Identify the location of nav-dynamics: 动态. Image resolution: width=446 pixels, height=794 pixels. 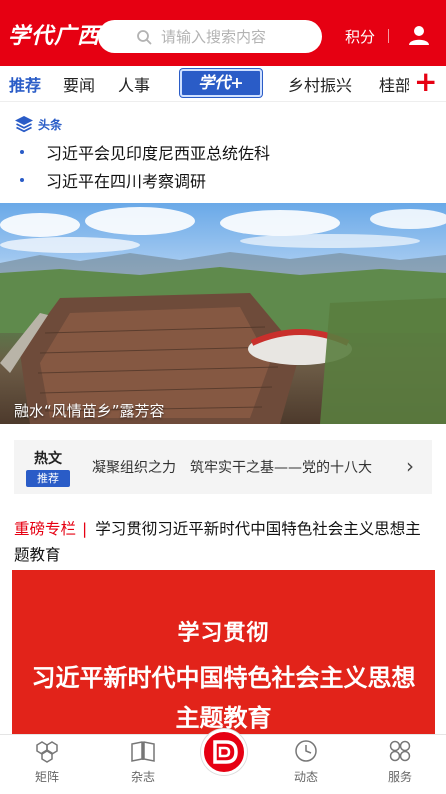
(306, 762).